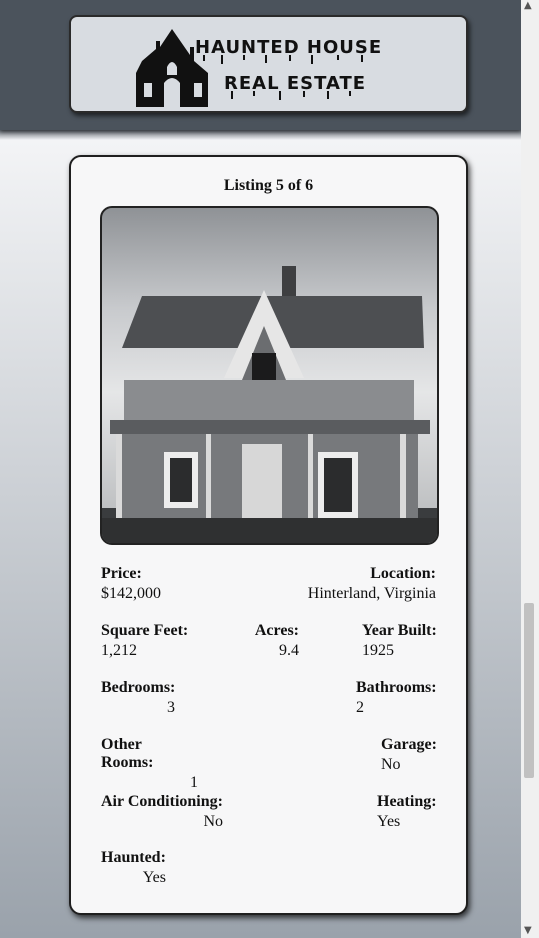 The width and height of the screenshot is (539, 938). Describe the element at coordinates (530, 469) in the screenshot. I see `scrollbar-track` at that location.